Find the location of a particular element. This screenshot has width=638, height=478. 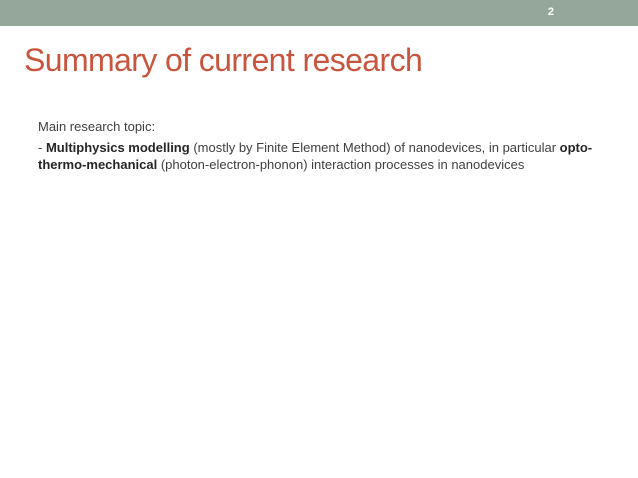

intro-text: Main research topic: is located at coordinates (97, 126).